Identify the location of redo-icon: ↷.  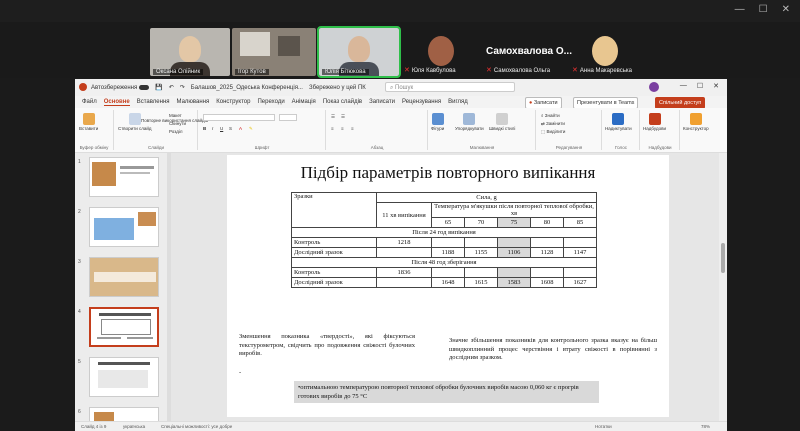
(182, 87).